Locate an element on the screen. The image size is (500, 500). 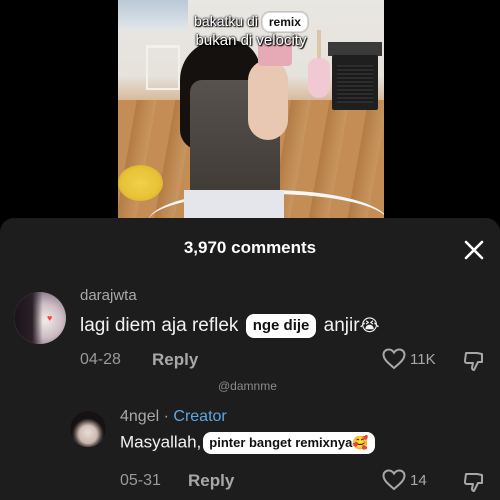
avatar: ♥ is located at coordinates (40, 318).